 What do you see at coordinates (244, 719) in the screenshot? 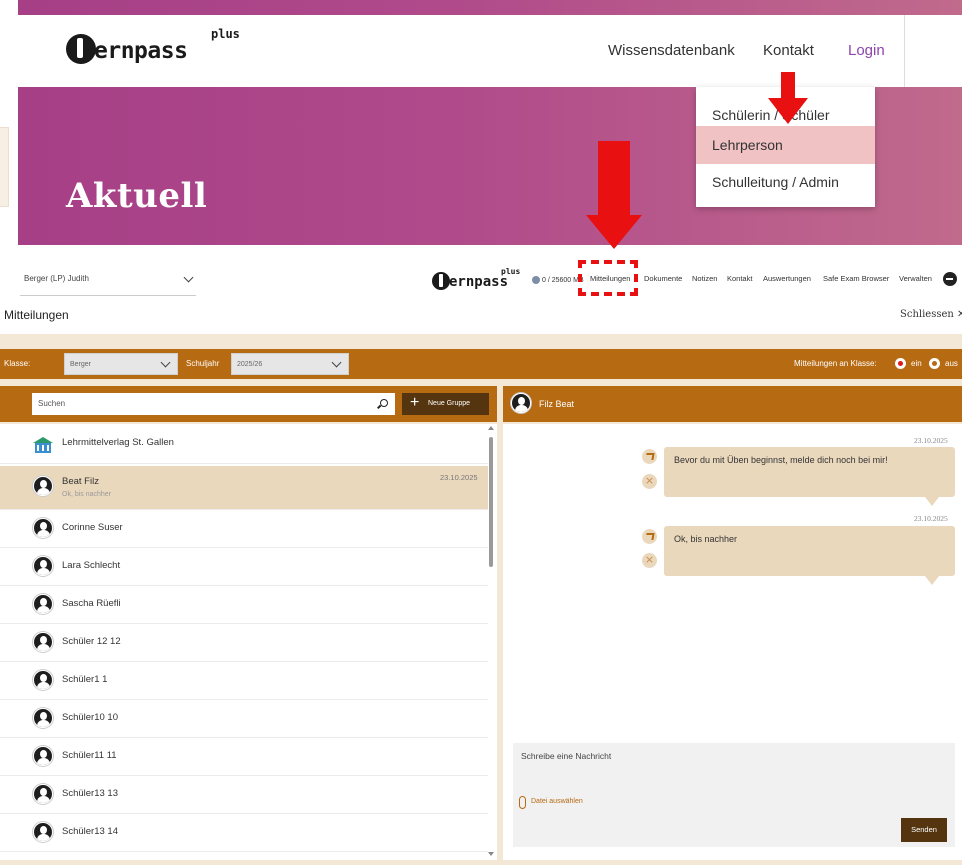
I see `list-item: Schüler10 10` at bounding box center [244, 719].